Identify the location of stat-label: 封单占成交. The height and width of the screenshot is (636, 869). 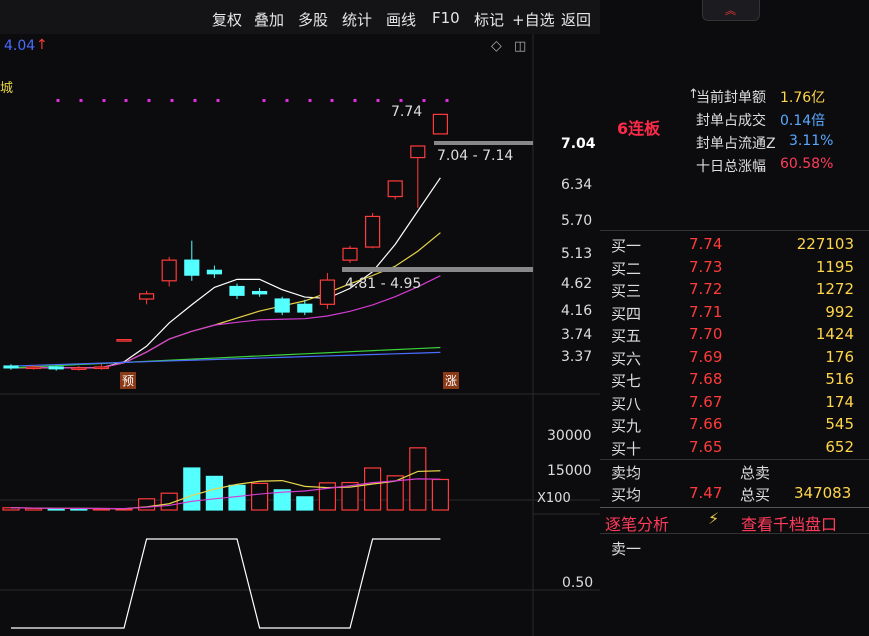
(731, 121).